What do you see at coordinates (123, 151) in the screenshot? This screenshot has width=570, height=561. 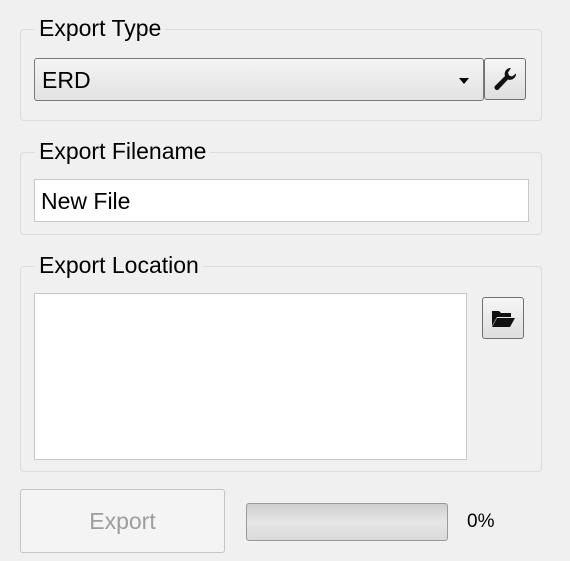 I see `export-filename-label: Export Filename` at bounding box center [123, 151].